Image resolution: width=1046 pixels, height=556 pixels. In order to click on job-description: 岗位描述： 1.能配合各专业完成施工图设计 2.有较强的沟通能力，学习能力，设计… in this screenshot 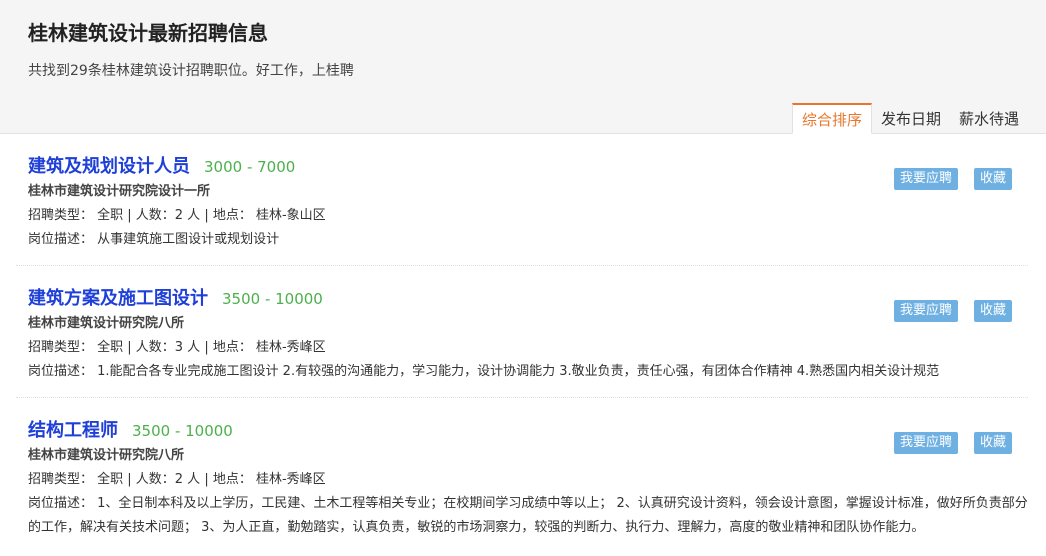, I will do `click(484, 371)`.